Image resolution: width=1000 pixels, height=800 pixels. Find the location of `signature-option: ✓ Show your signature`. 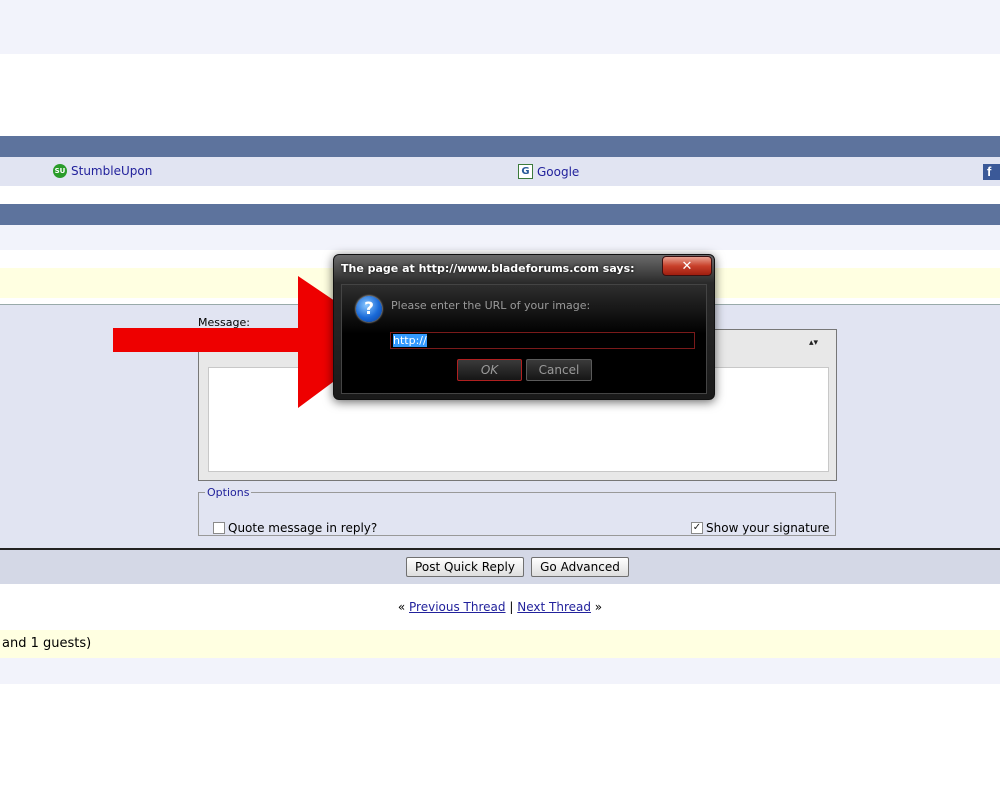

signature-option: ✓ Show your signature is located at coordinates (760, 528).